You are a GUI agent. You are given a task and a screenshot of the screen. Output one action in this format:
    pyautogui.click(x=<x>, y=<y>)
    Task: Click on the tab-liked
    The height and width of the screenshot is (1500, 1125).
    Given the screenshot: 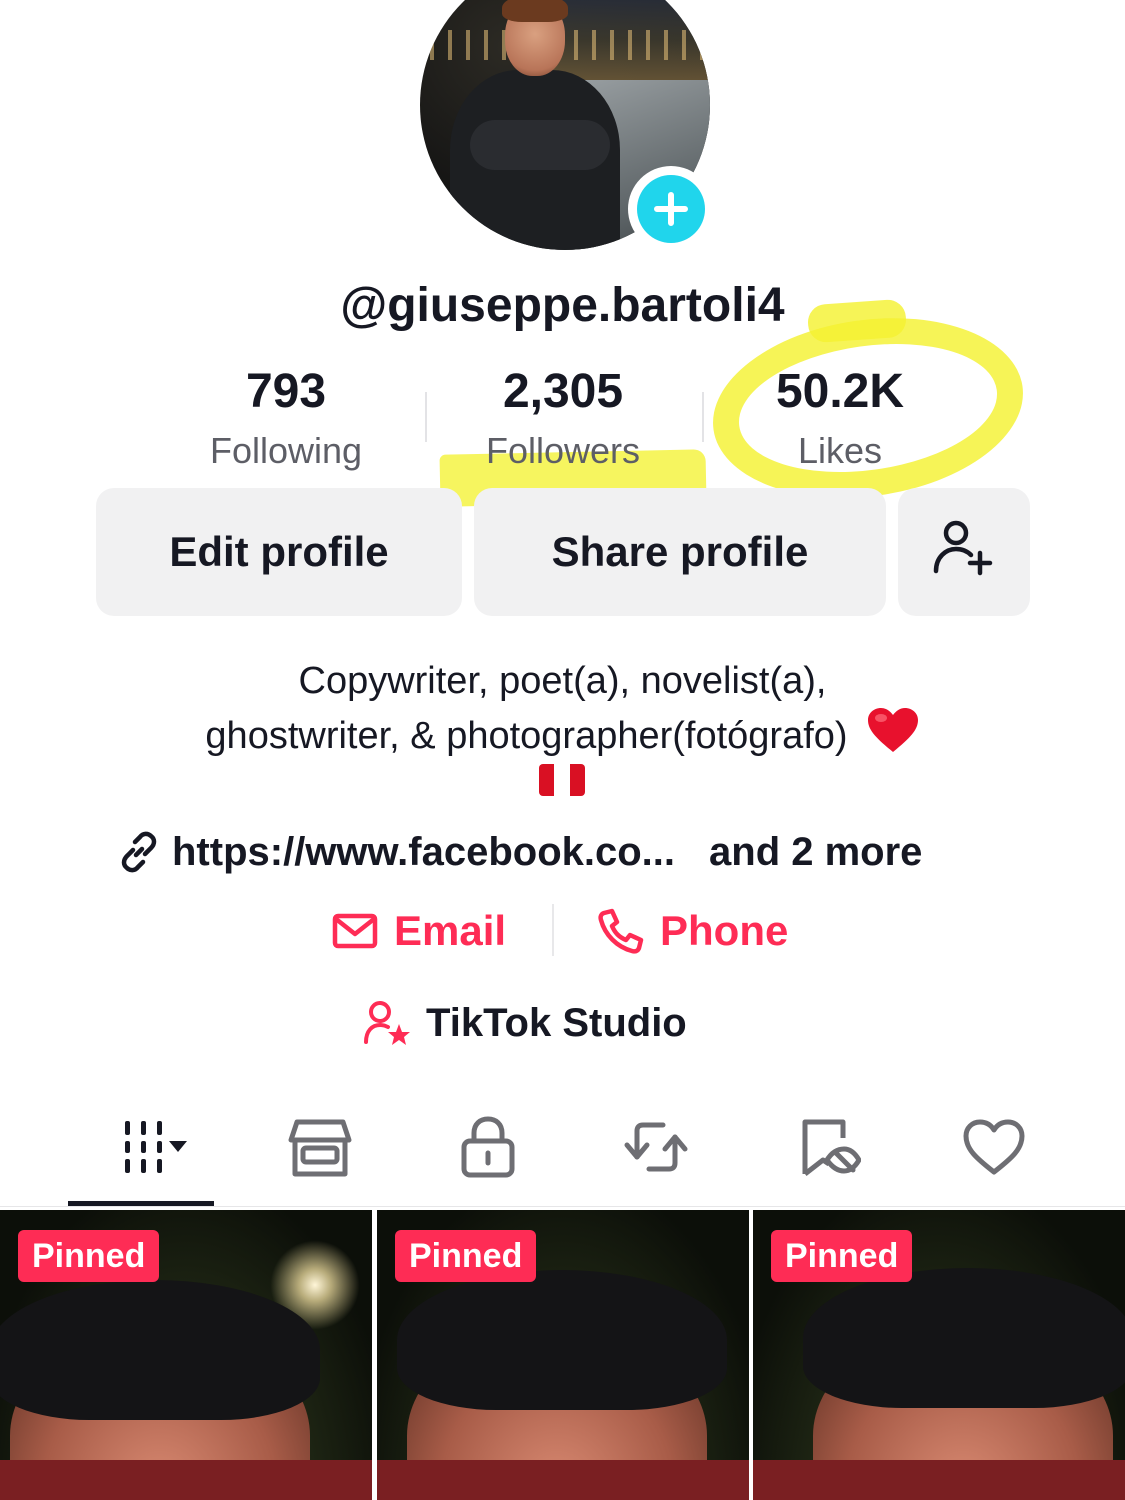 What is the action you would take?
    pyautogui.click(x=994, y=1147)
    